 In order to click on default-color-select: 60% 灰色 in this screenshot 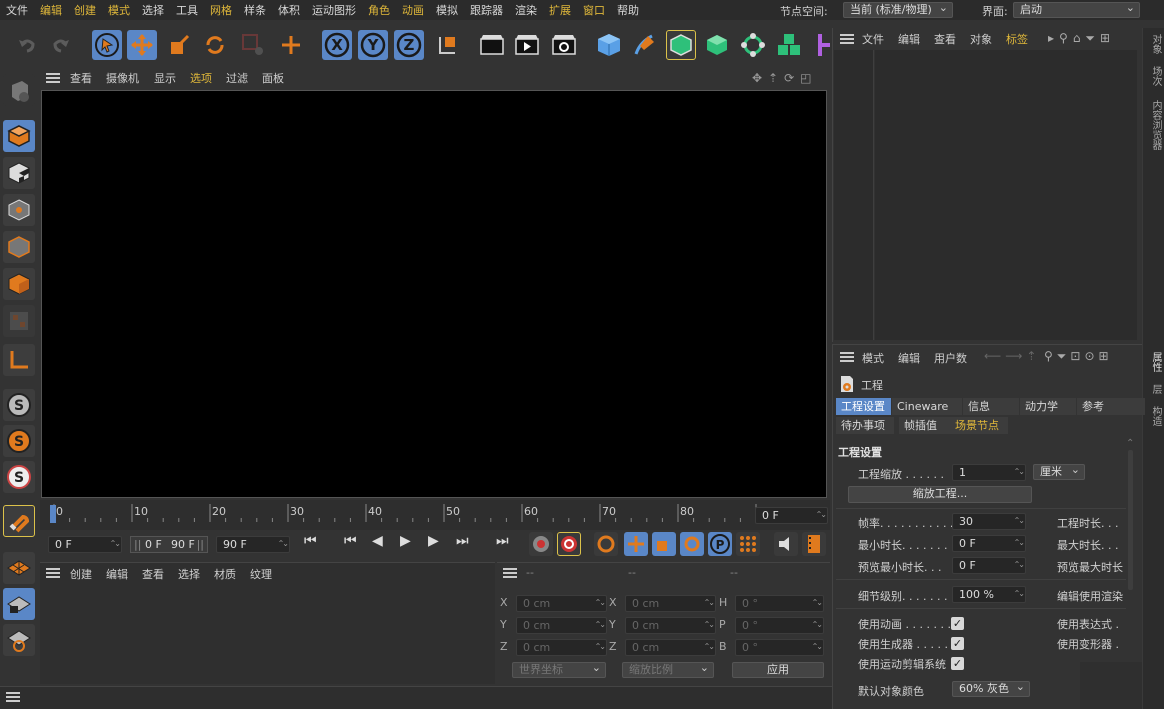, I will do `click(991, 689)`.